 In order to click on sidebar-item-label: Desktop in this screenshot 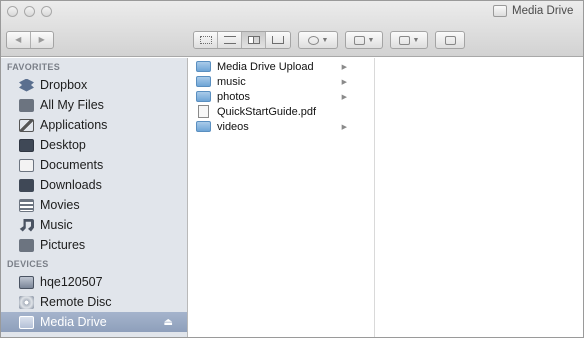, I will do `click(63, 145)`.